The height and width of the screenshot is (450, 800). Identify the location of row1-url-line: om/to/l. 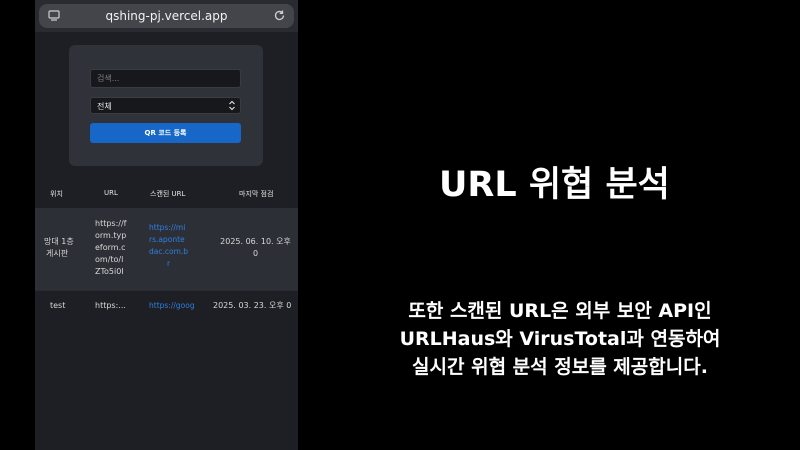
(109, 259).